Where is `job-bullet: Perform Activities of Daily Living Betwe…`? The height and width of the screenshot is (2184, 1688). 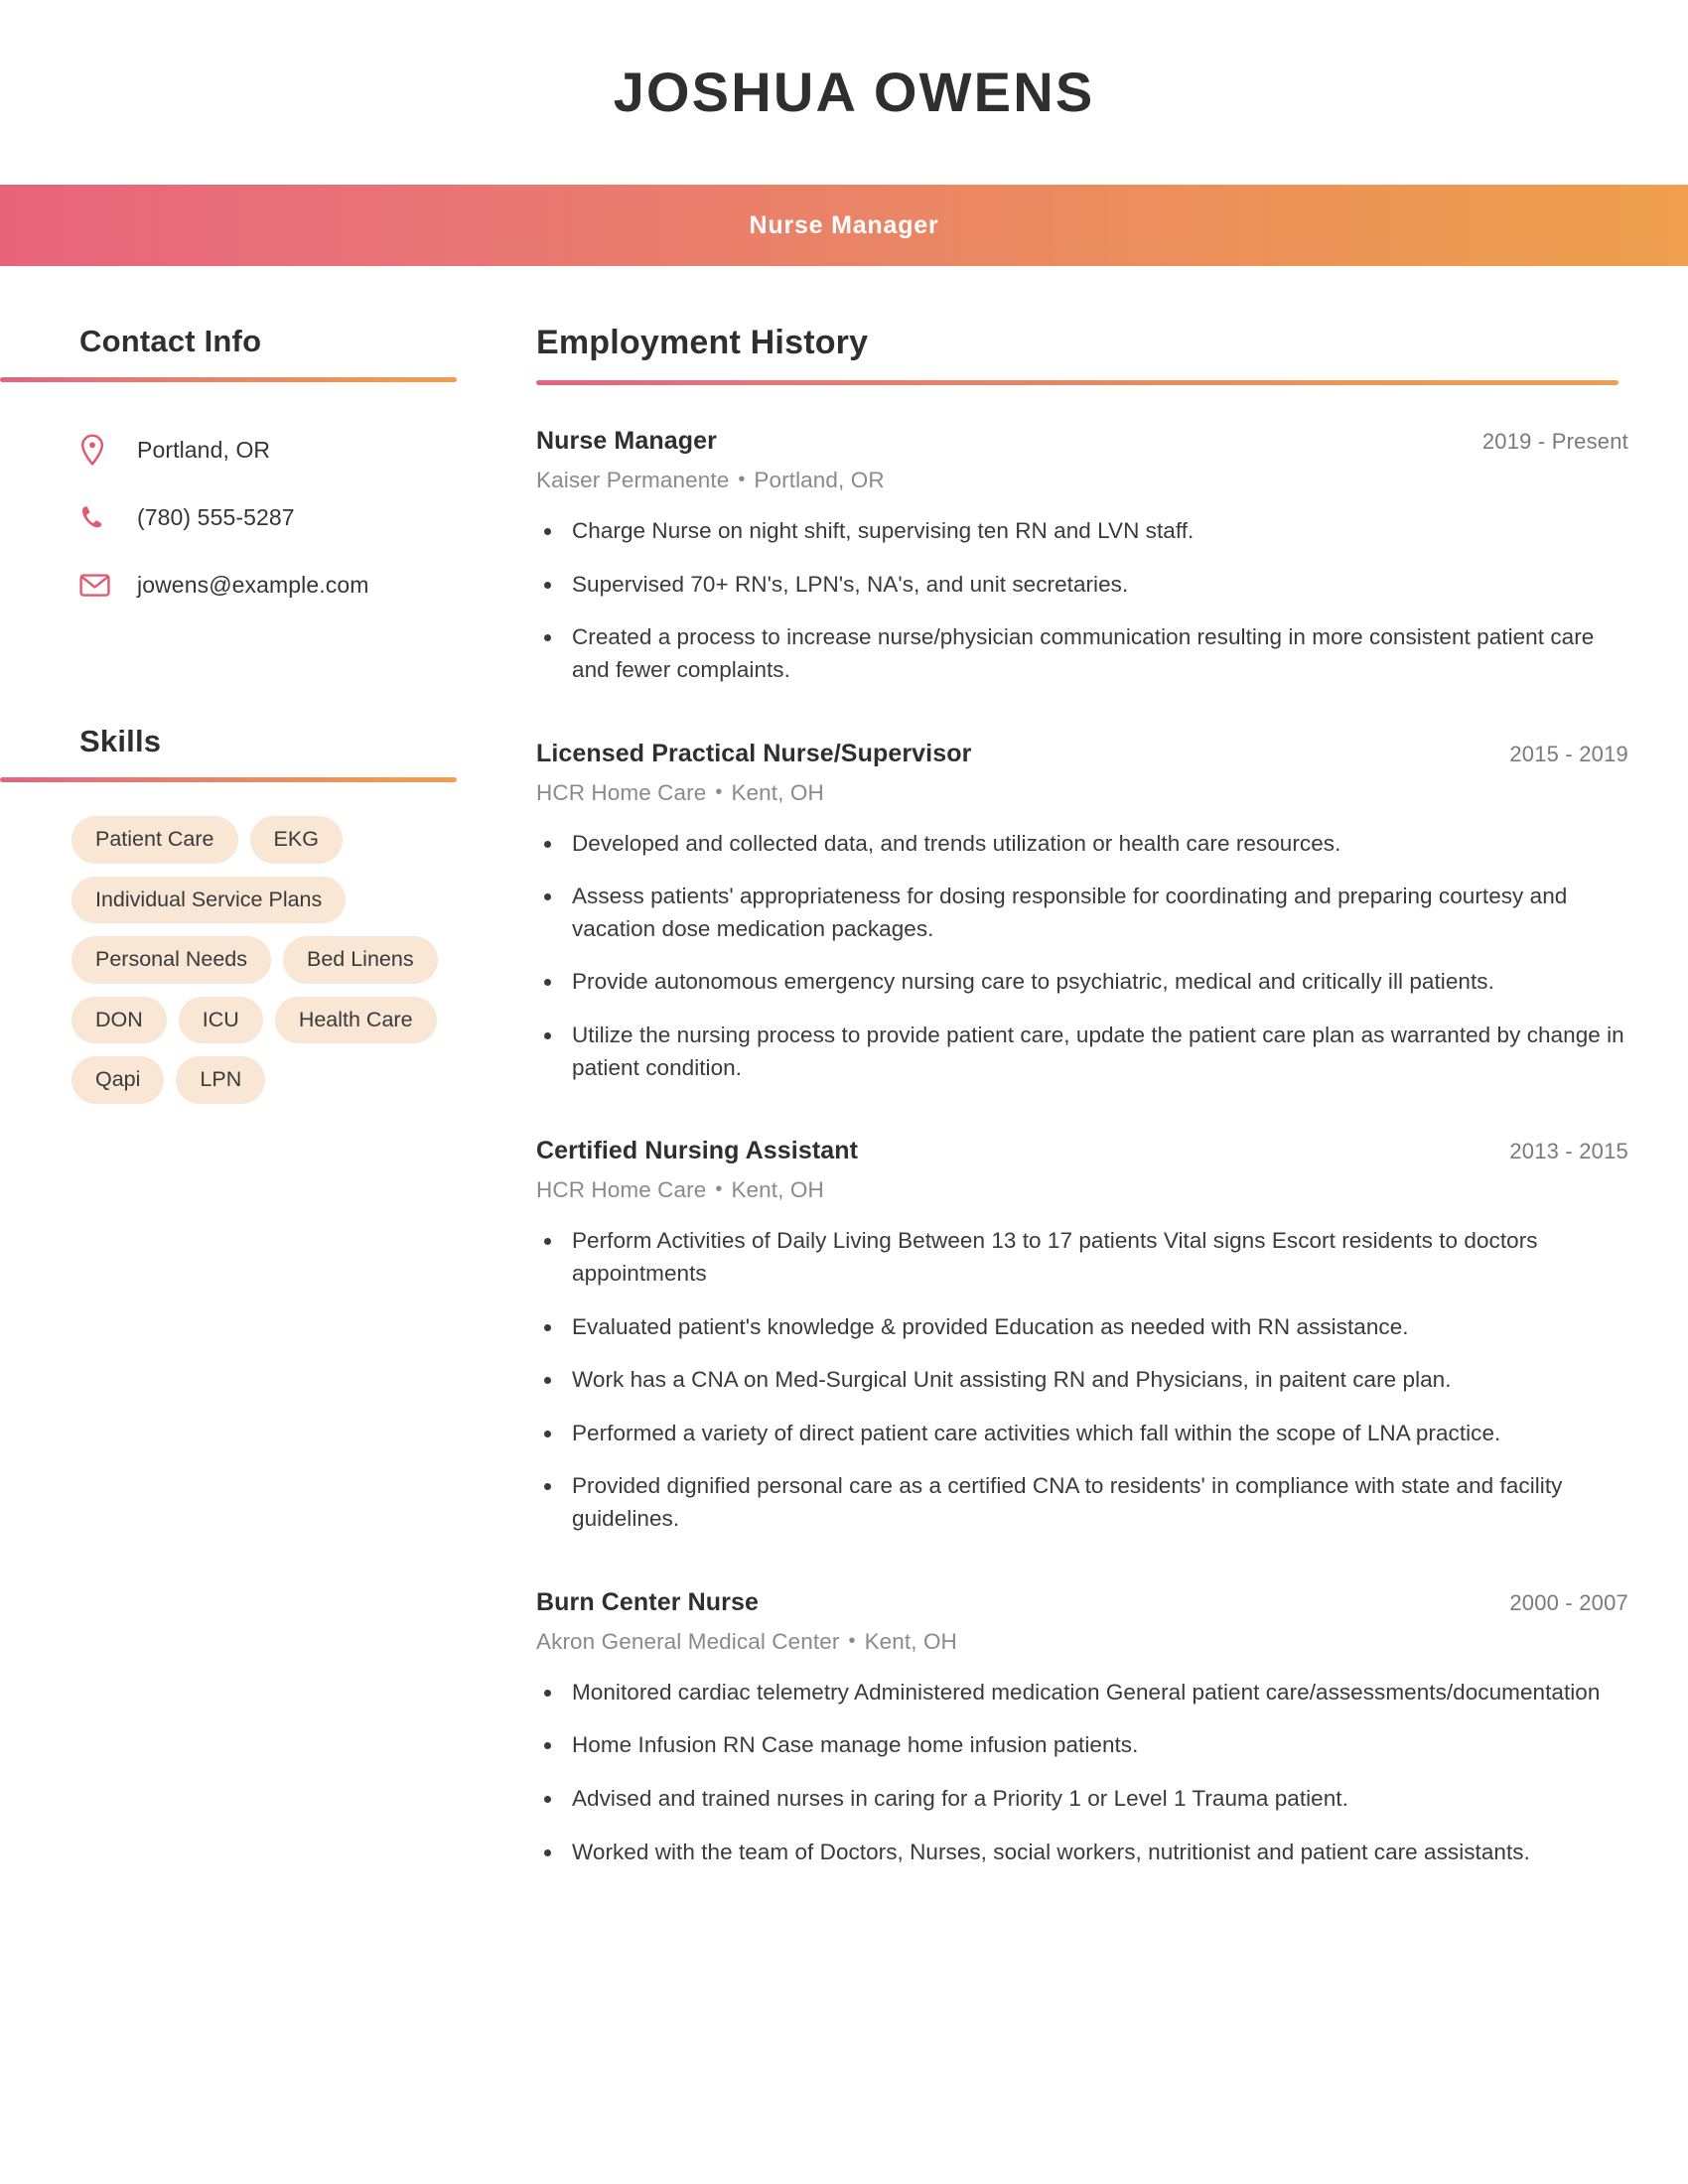
job-bullet: Perform Activities of Daily Living Betwe… is located at coordinates (1082, 1257).